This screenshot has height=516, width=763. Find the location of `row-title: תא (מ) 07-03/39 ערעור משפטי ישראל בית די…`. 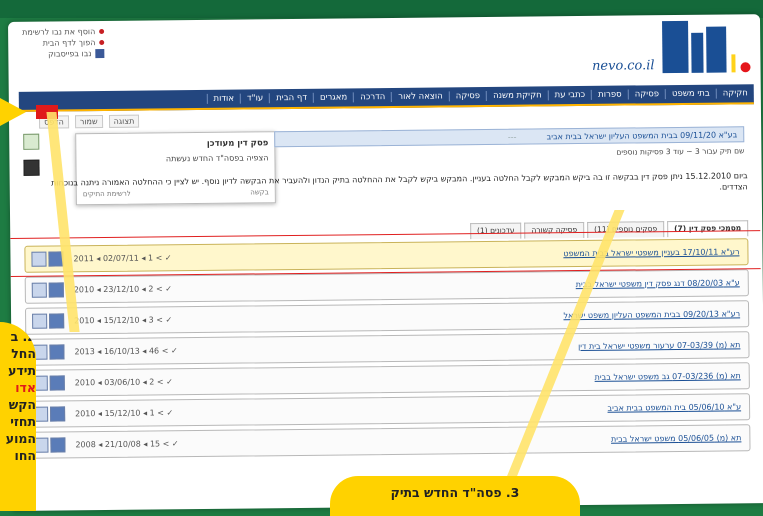

row-title: תא (מ) 07-03/39 ערעור משפטי ישראל בית די… is located at coordinates (659, 345).